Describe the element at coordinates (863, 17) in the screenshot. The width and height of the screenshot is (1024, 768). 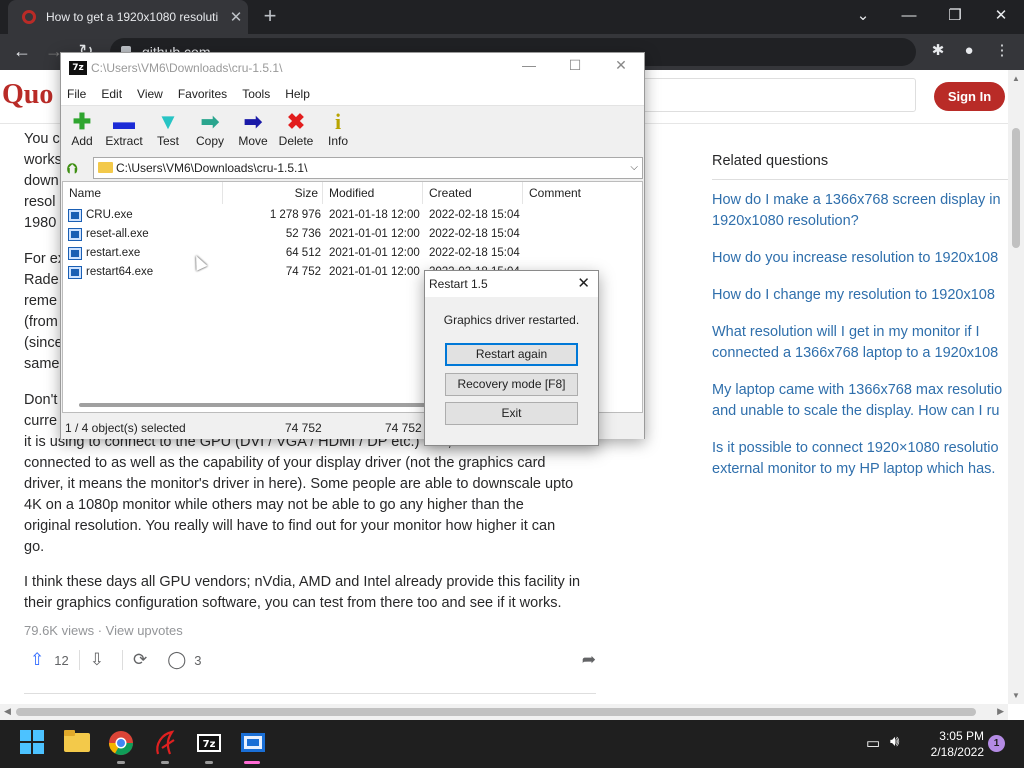
I see `tab-search-chevron-icon: ⌄` at that location.